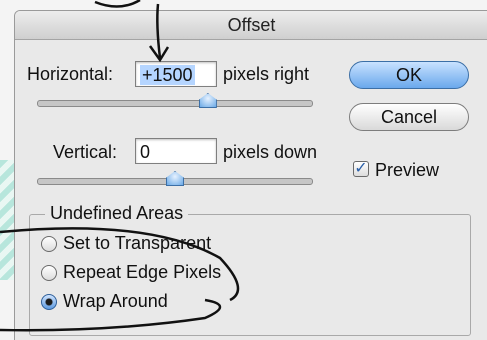  I want to click on vertical-label: Vertical:, so click(85, 152).